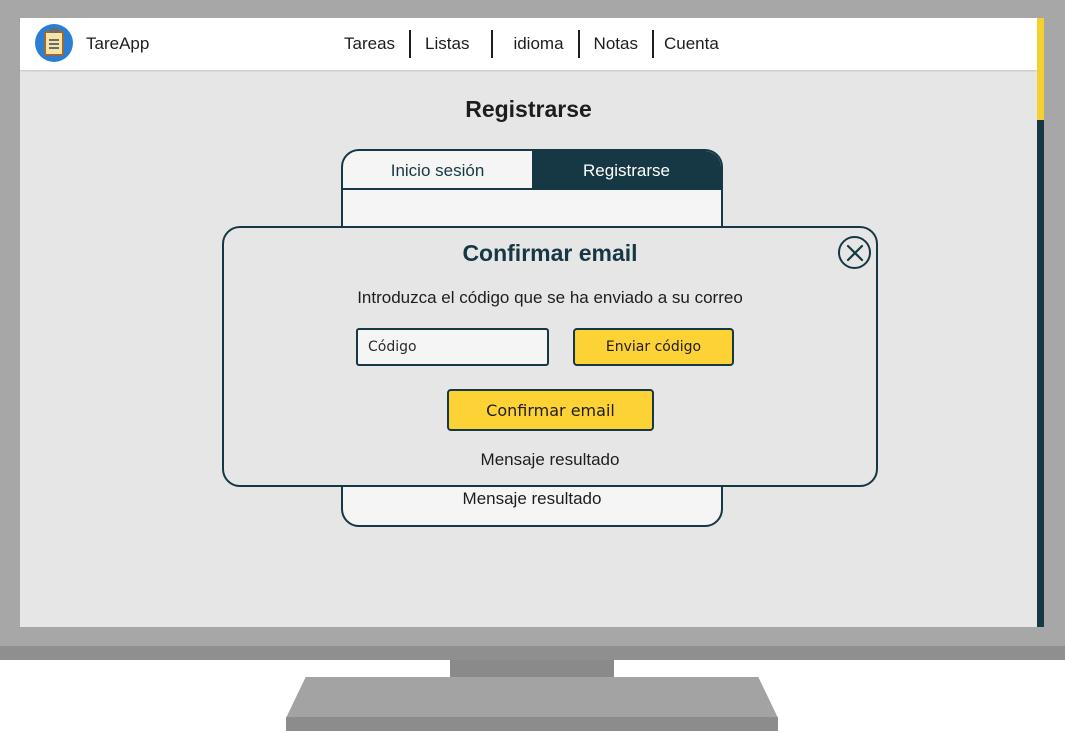  Describe the element at coordinates (437, 169) in the screenshot. I see `tab-inicio-sesion: Inicio sesión` at that location.